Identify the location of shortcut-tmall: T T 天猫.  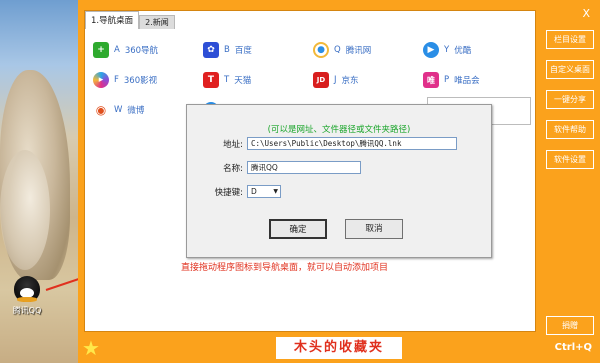
(258, 80).